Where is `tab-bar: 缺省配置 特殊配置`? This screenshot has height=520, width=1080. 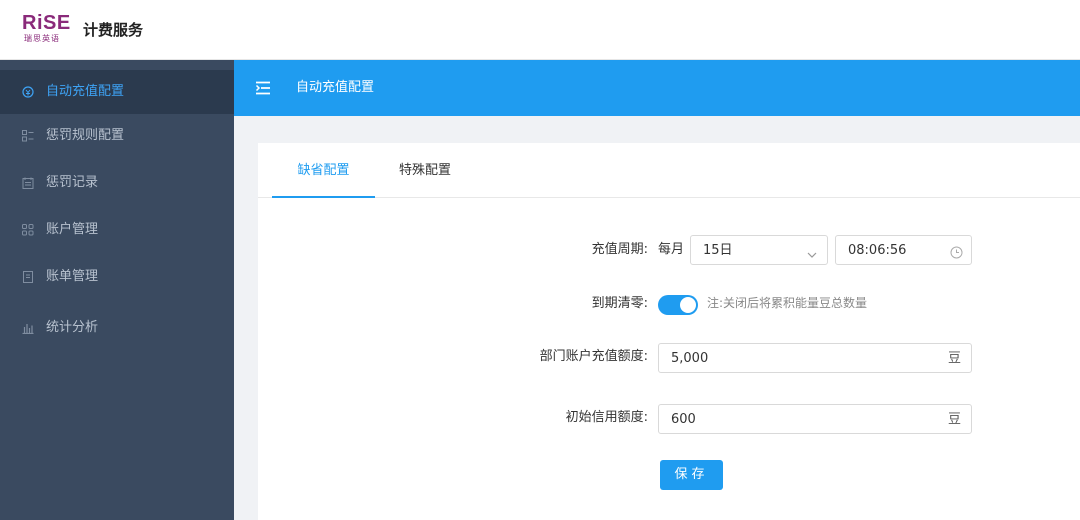
tab-bar: 缺省配置 特殊配置 is located at coordinates (669, 170).